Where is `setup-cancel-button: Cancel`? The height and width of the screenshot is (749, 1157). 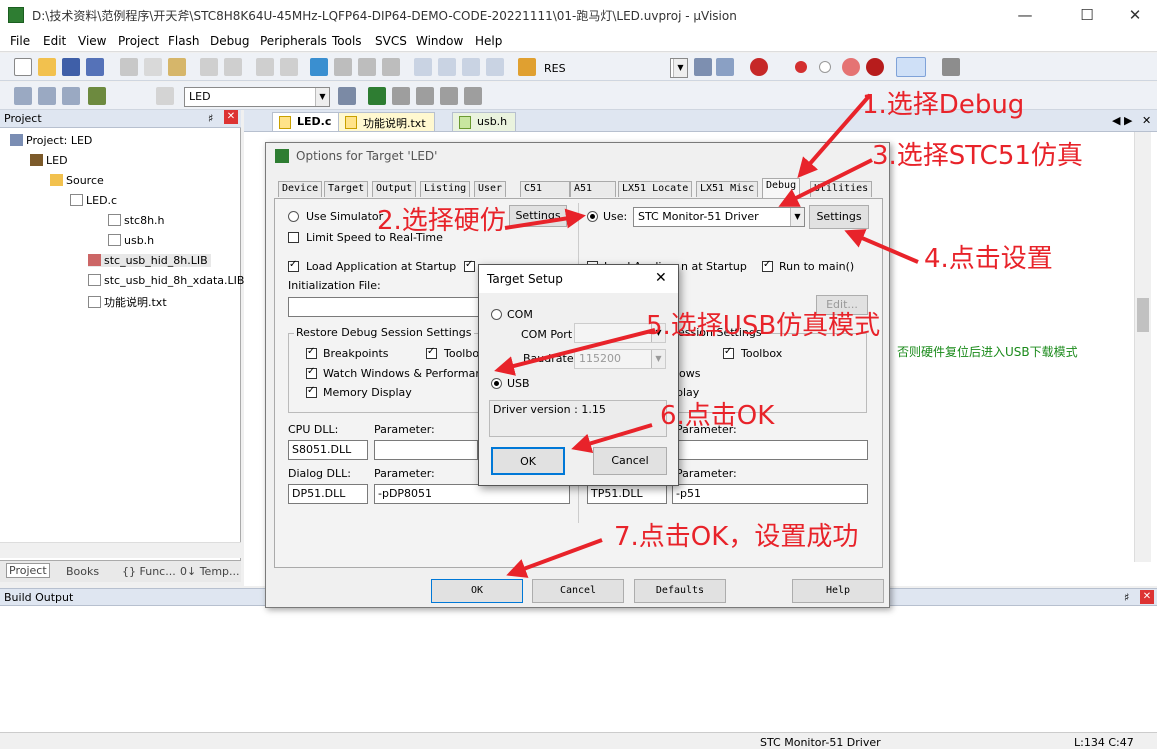
setup-cancel-button: Cancel is located at coordinates (630, 461).